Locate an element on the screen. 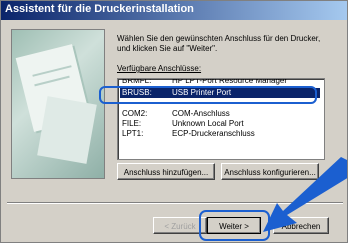 Image resolution: width=348 pixels, height=243 pixels. port-name: LPT1: is located at coordinates (133, 133).